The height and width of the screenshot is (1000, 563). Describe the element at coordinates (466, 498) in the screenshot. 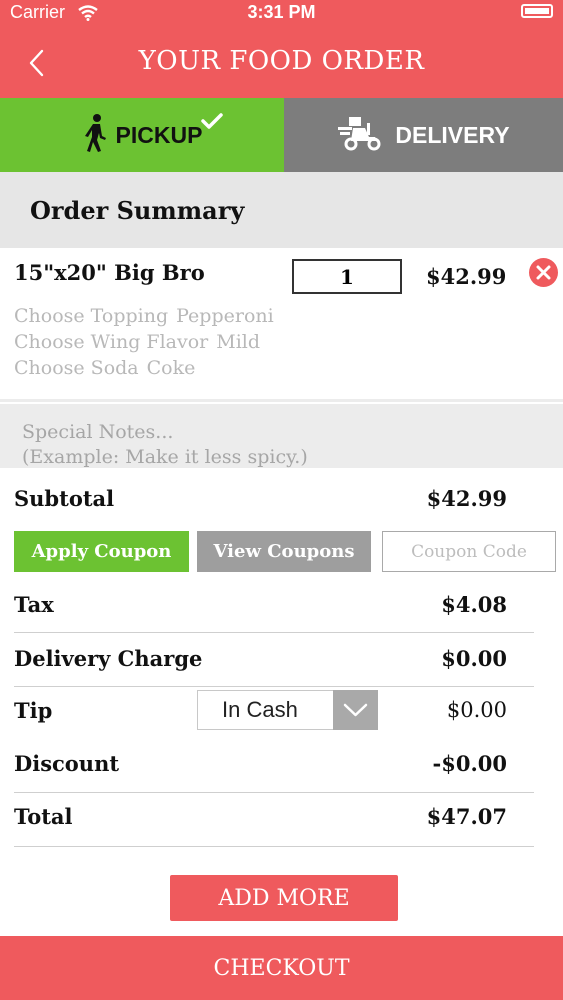

I see `subtotal-value: $42.99` at that location.